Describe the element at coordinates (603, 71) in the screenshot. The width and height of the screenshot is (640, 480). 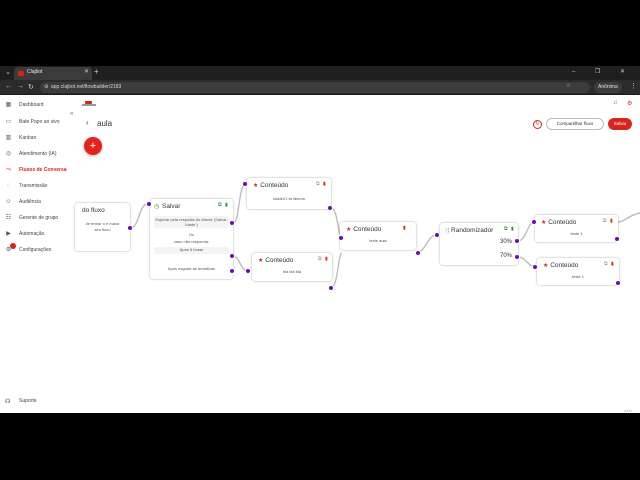
I see `window-controls: – ❐ ✕` at that location.